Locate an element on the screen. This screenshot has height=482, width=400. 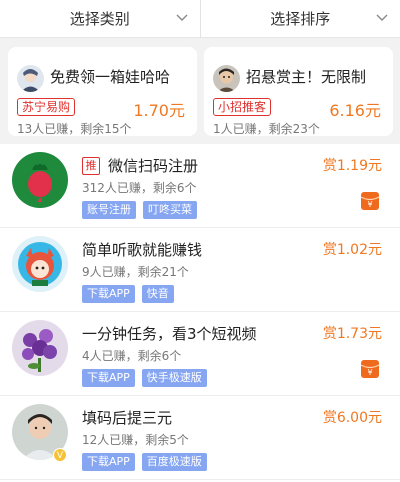
task-chips: 下载APP 快手极速版 is located at coordinates (148, 378).